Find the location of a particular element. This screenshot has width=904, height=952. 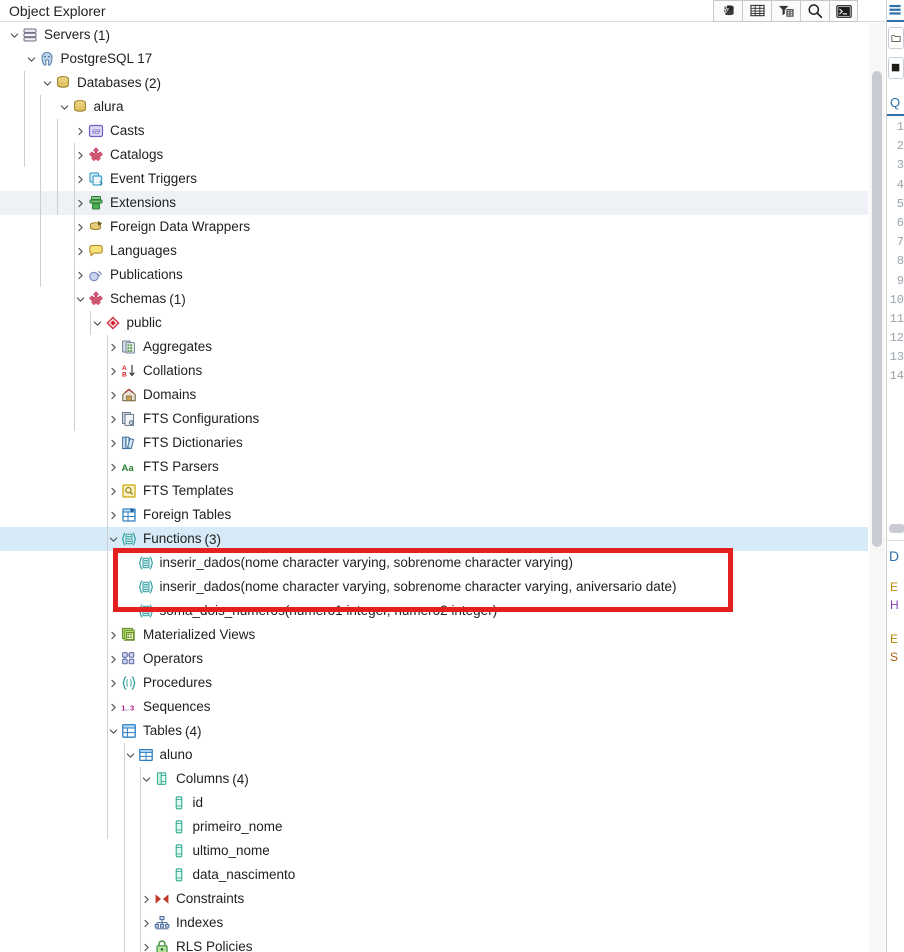

line-number: 1 is located at coordinates (900, 127).